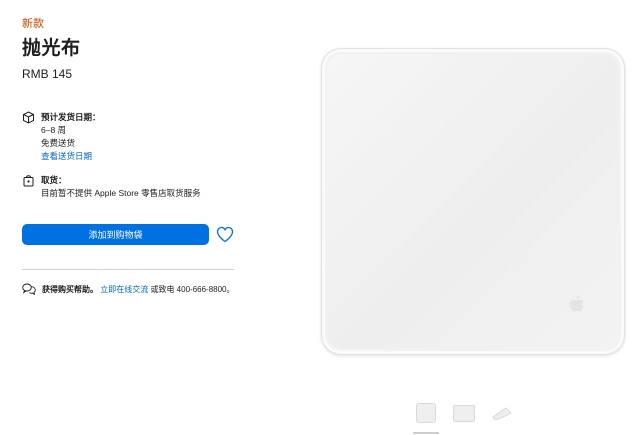 Image resolution: width=640 pixels, height=435 pixels. I want to click on apple-logo-icon, so click(576, 305).